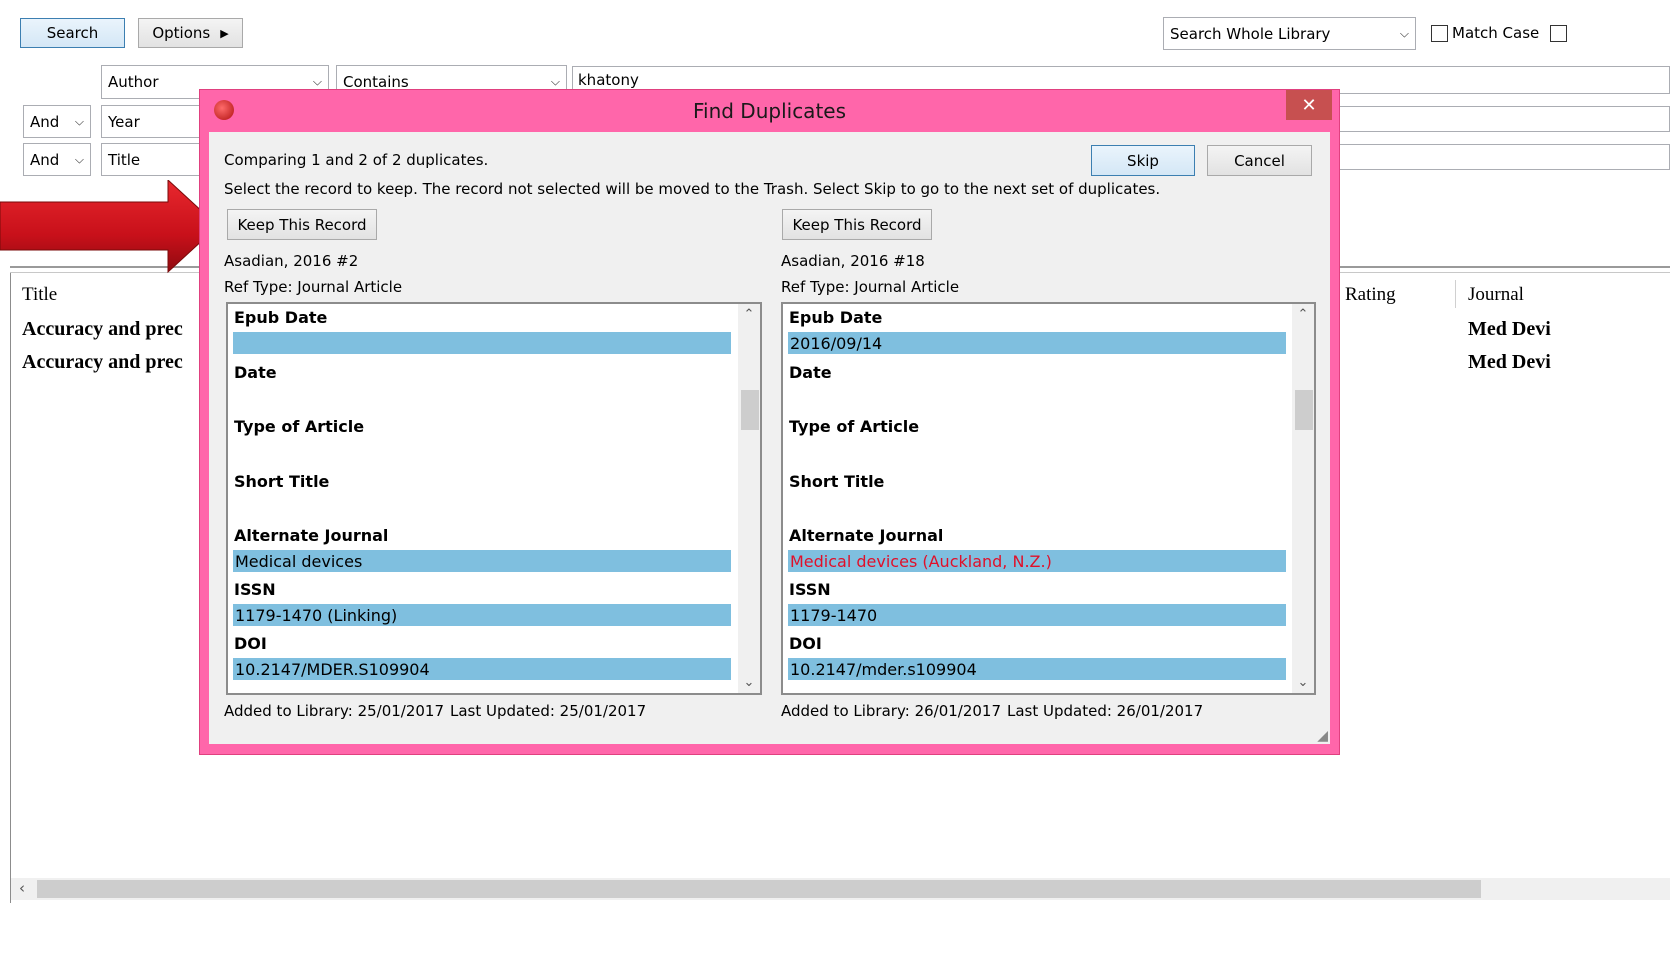 The height and width of the screenshot is (959, 1670). Describe the element at coordinates (769, 111) in the screenshot. I see `dialog-title: Find Duplicates` at that location.